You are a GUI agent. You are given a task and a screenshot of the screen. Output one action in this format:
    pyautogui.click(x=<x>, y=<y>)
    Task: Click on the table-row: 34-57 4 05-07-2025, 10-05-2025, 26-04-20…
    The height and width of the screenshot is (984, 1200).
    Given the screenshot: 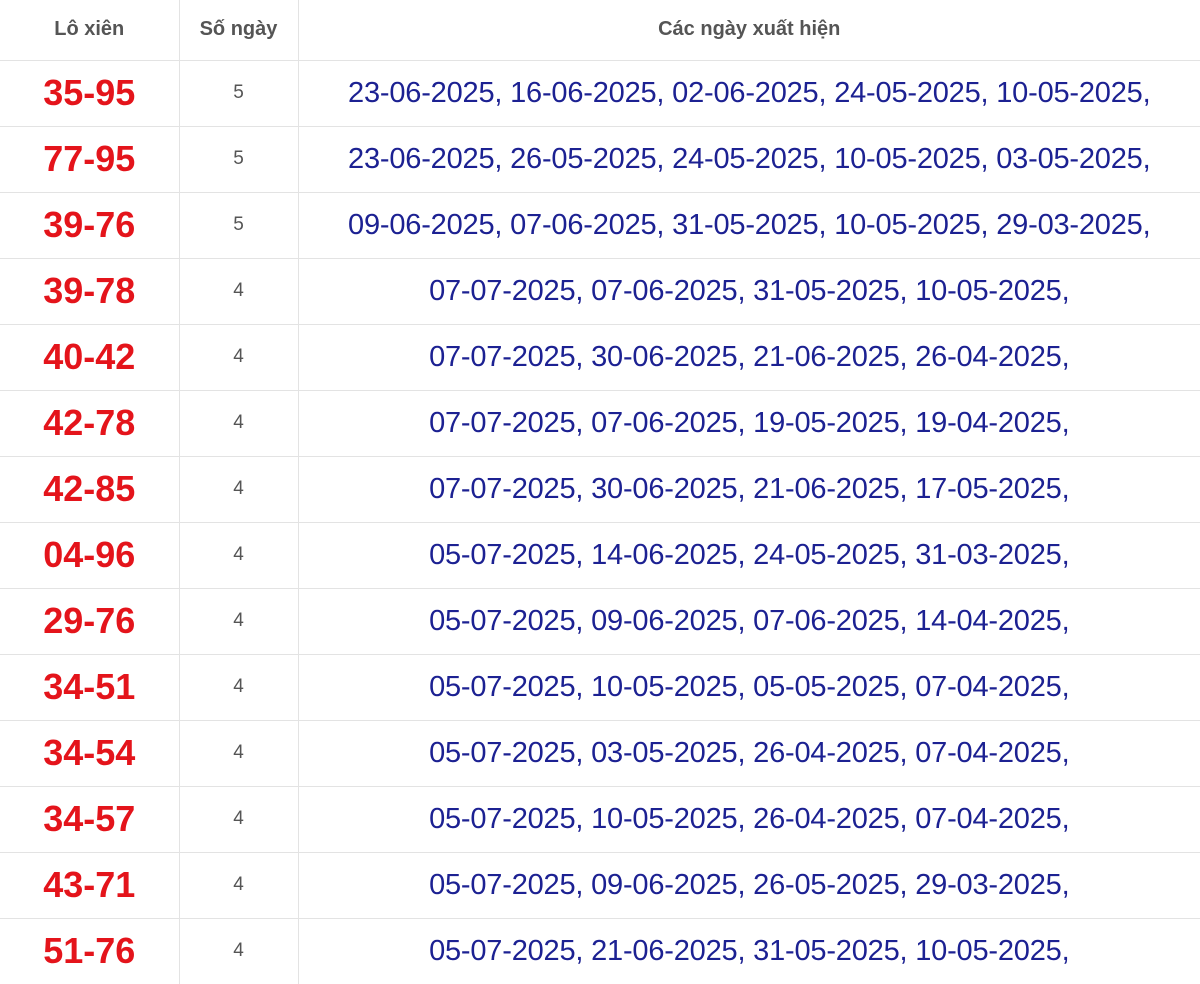 What is the action you would take?
    pyautogui.click(x=600, y=819)
    